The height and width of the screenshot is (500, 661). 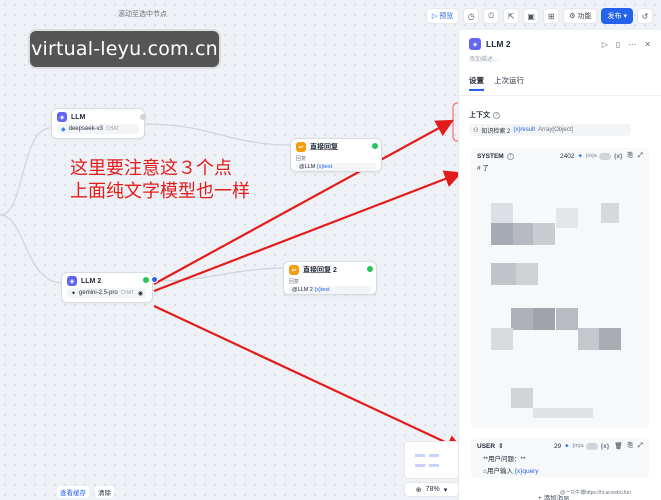 What do you see at coordinates (142, 14) in the screenshot?
I see `scroll-to-node-hint: 滚动至选中节点` at bounding box center [142, 14].